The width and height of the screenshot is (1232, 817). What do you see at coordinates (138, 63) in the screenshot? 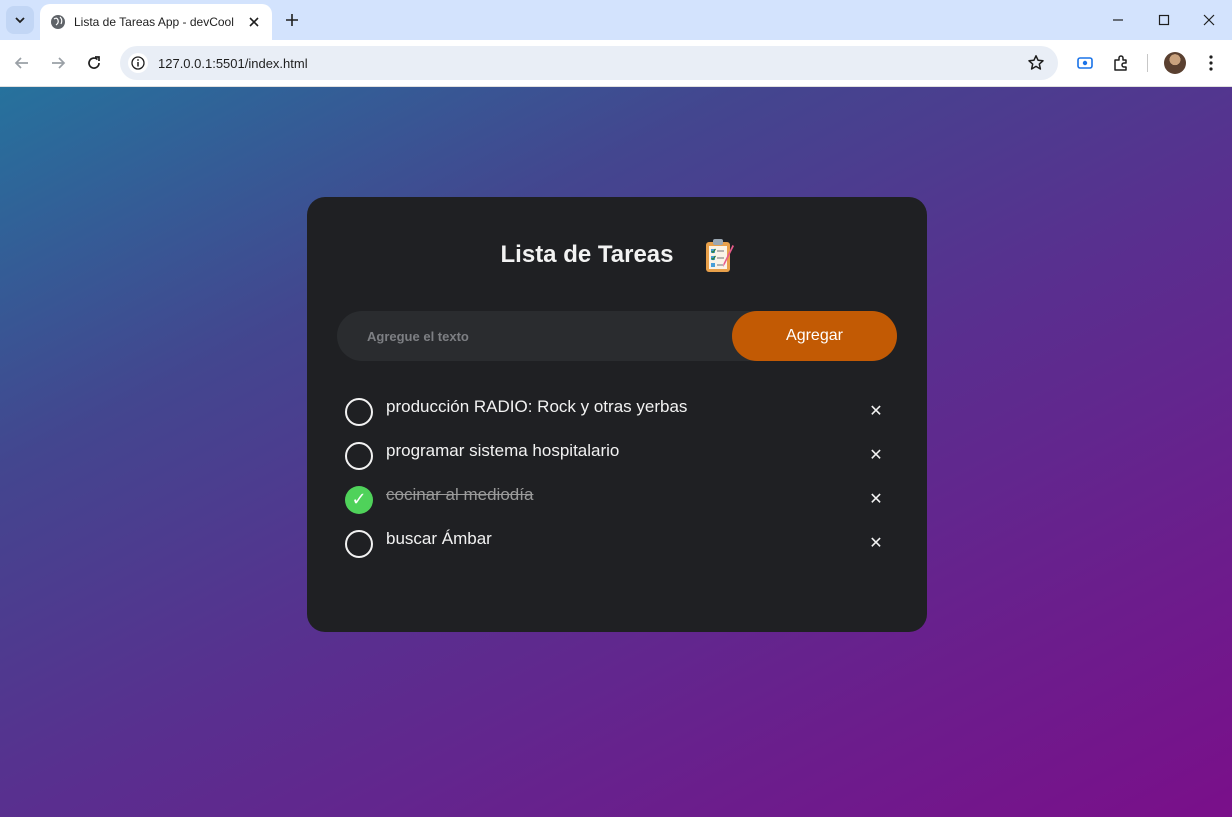
I see `info-icon` at bounding box center [138, 63].